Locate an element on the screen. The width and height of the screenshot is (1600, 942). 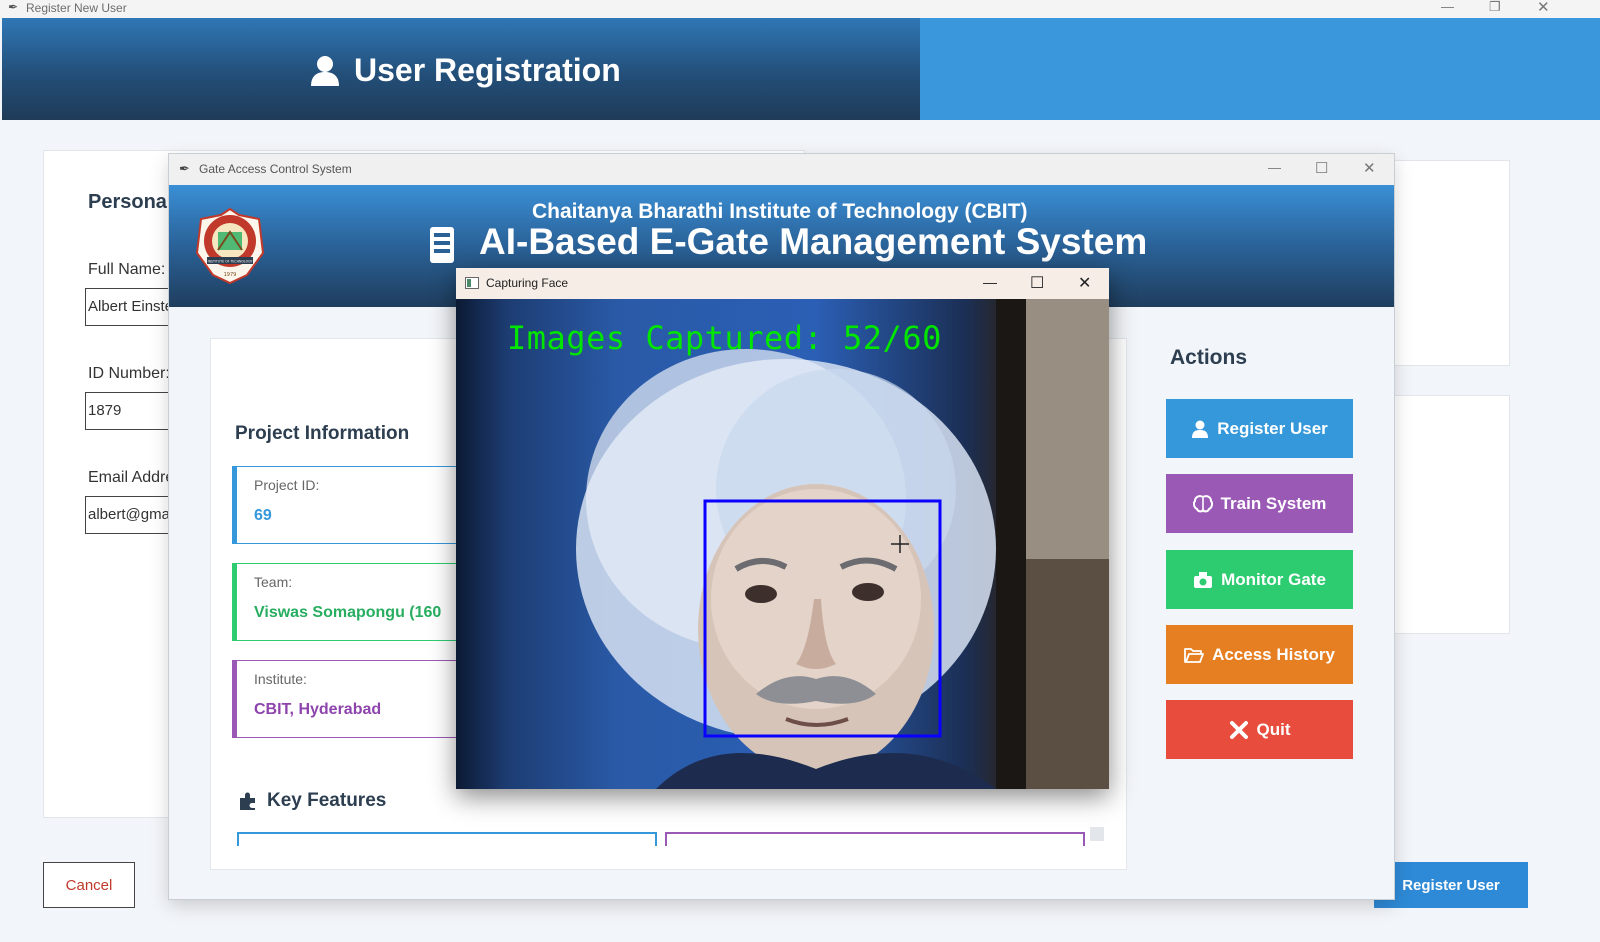
puzzle-icon is located at coordinates (247, 801).